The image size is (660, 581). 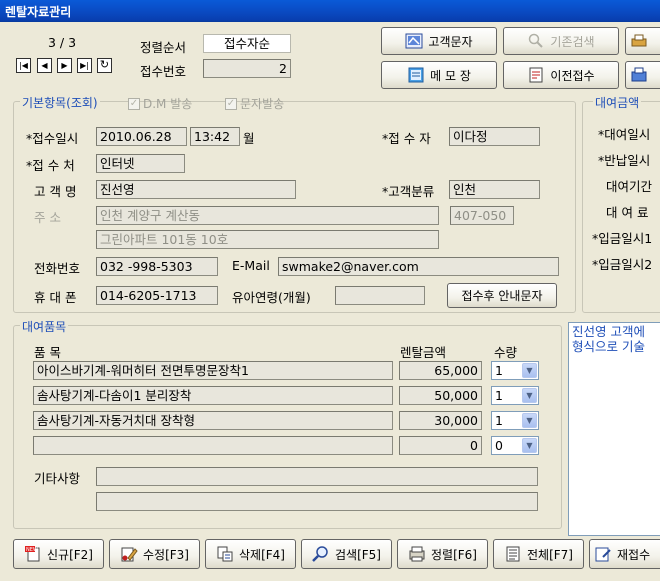 What do you see at coordinates (104, 65) in the screenshot?
I see `refresh-icon: ↻` at bounding box center [104, 65].